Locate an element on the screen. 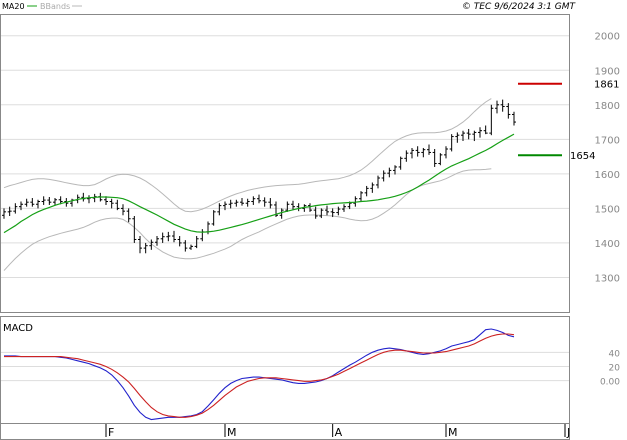  price-y-axis: 1300 1400 1500 1600 1700 1800 1900 2000 is located at coordinates (607, 158).